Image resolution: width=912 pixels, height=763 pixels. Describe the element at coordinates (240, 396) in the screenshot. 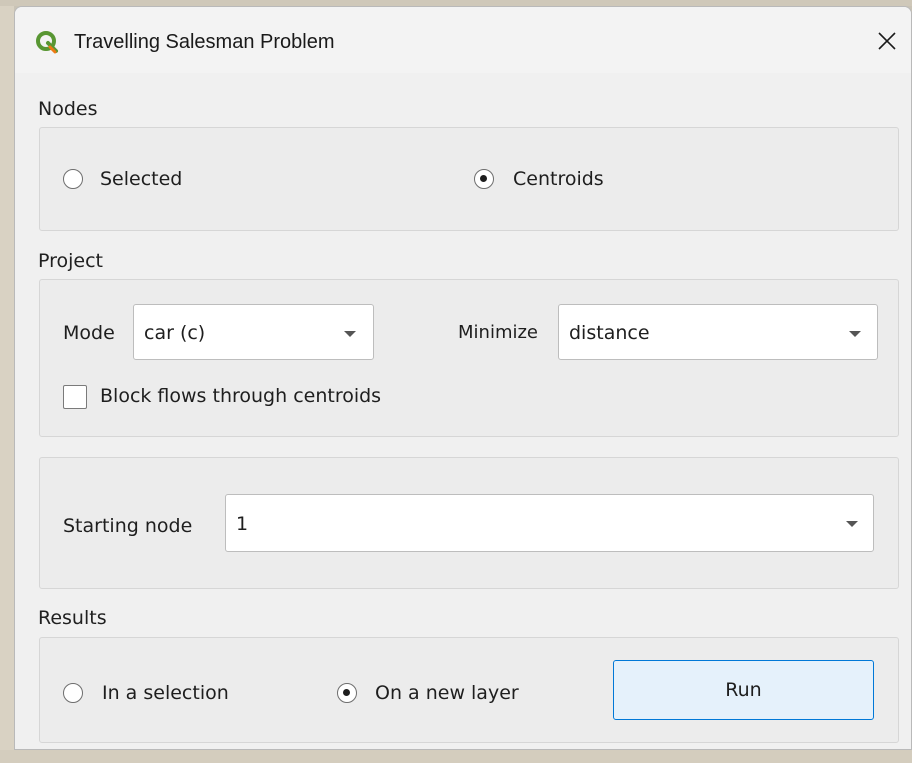

I see `block-flows-label: Block flows through centroids` at that location.